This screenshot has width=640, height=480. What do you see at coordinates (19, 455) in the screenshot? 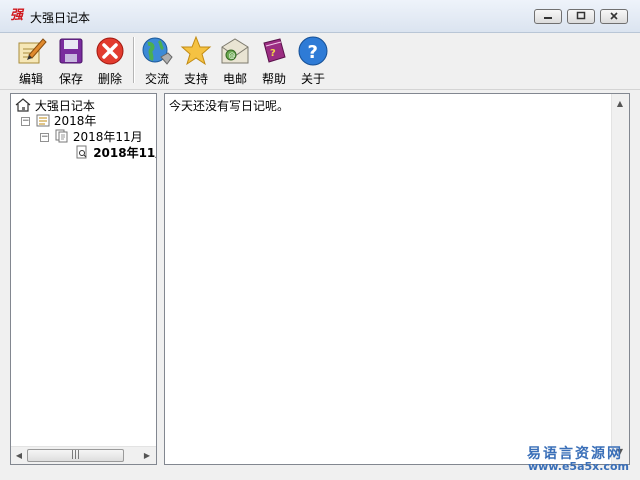
I see `scroll-left-icon: ◀` at bounding box center [19, 455].